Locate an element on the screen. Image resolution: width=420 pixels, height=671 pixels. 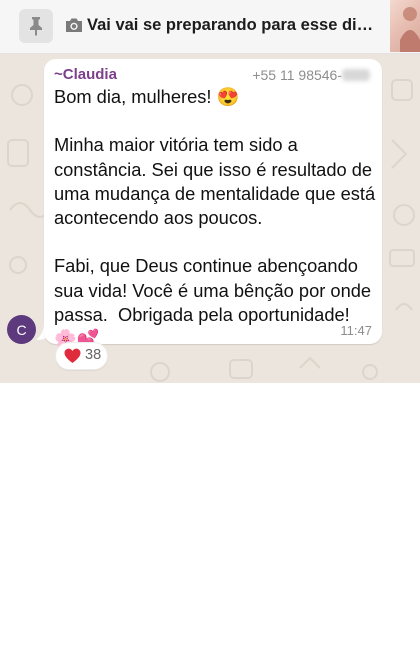
reaction-pill: 38 is located at coordinates (81, 356).